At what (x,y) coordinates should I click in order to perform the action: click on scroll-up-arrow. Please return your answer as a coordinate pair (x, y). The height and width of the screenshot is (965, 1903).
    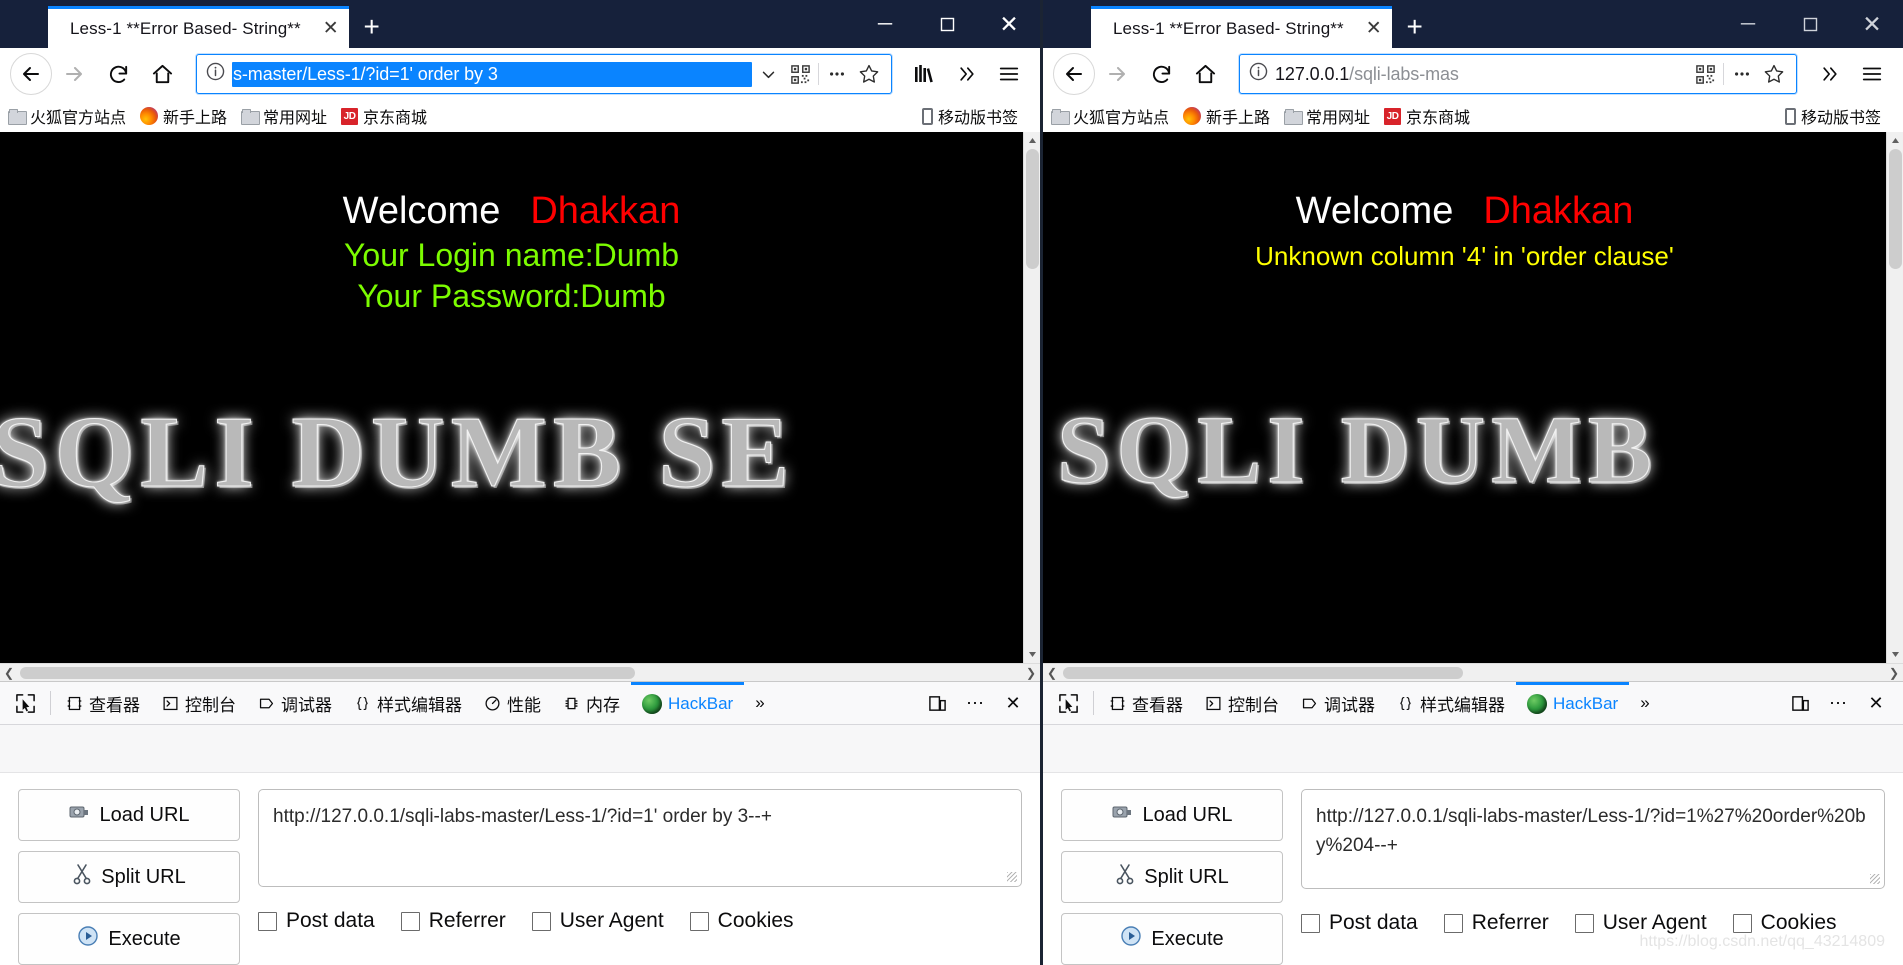
    Looking at the image, I should click on (1031, 140).